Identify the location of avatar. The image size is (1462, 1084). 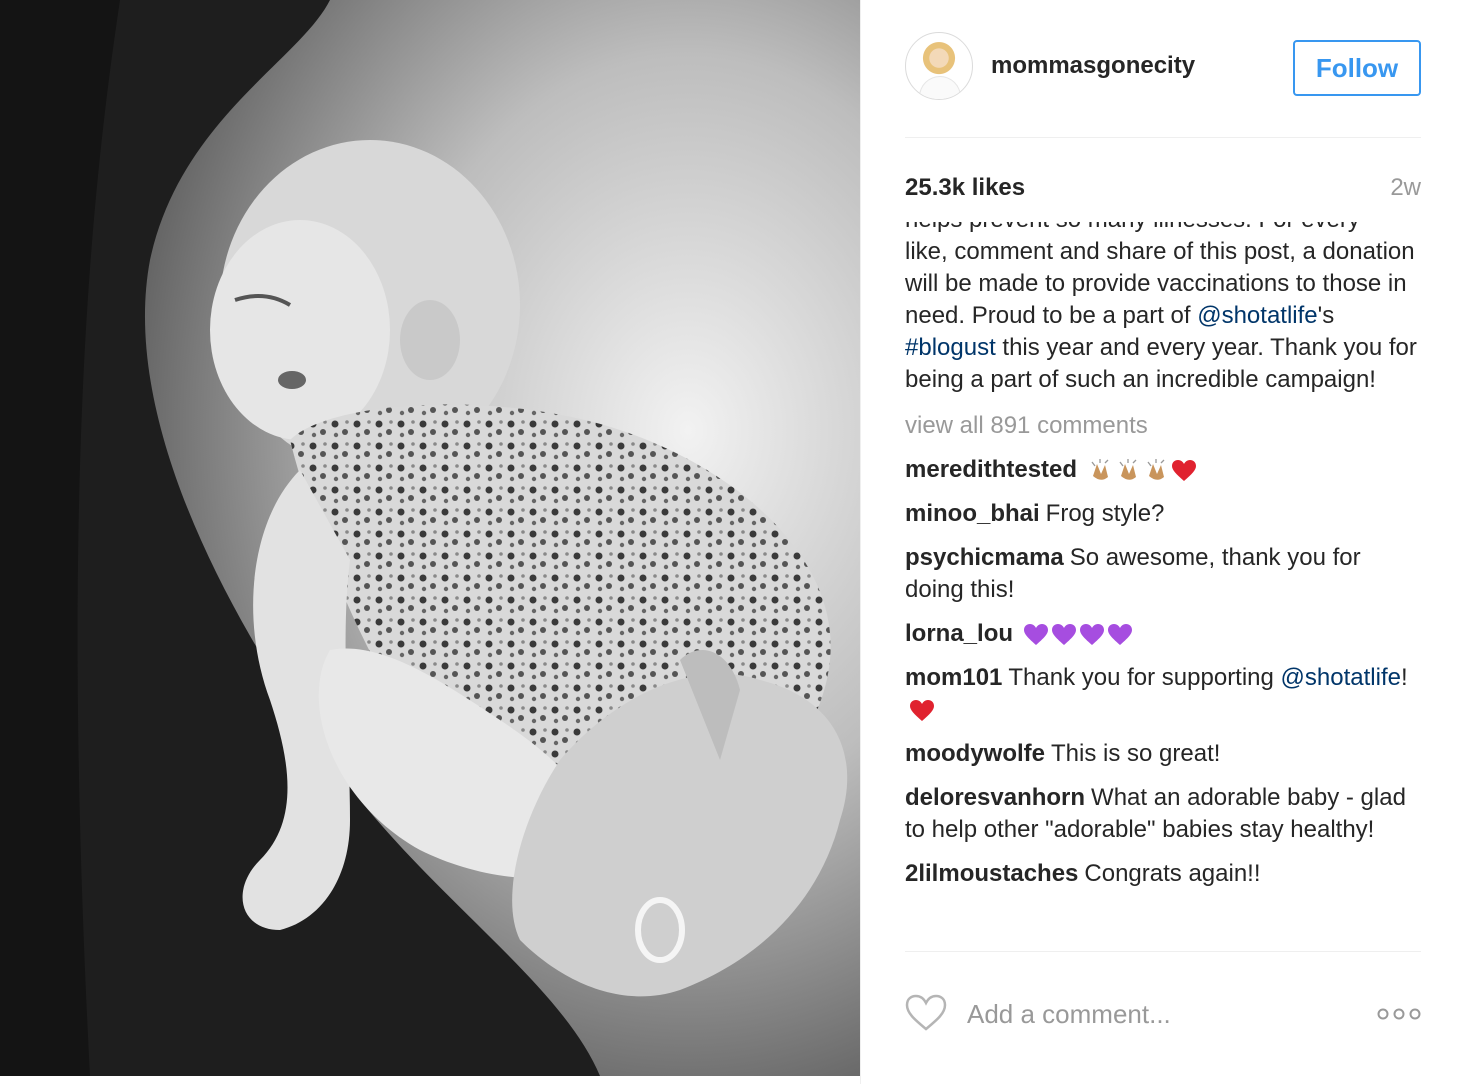
(939, 66).